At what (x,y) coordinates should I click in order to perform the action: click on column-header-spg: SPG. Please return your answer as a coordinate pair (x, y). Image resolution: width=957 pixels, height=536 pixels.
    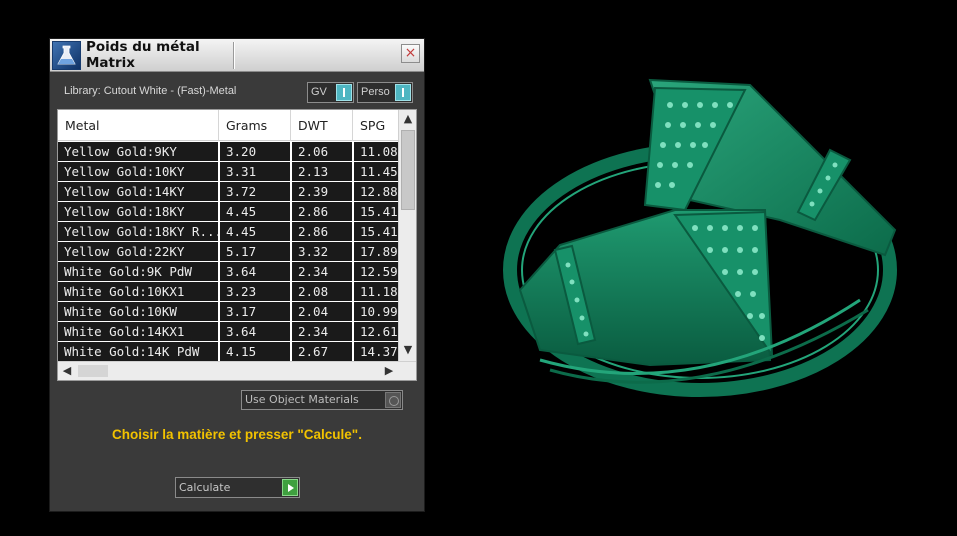
    Looking at the image, I should click on (378, 125).